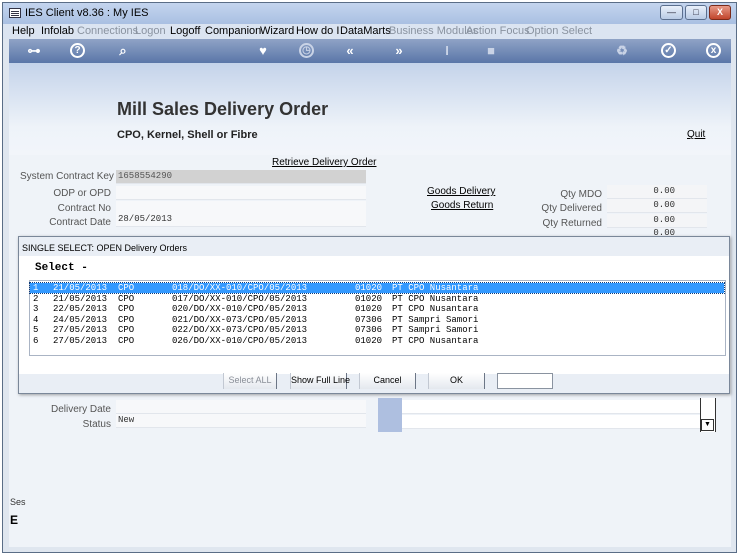 Image resolution: width=739 pixels, height=555 pixels. Describe the element at coordinates (14, 520) in the screenshot. I see `side-icon: E` at that location.